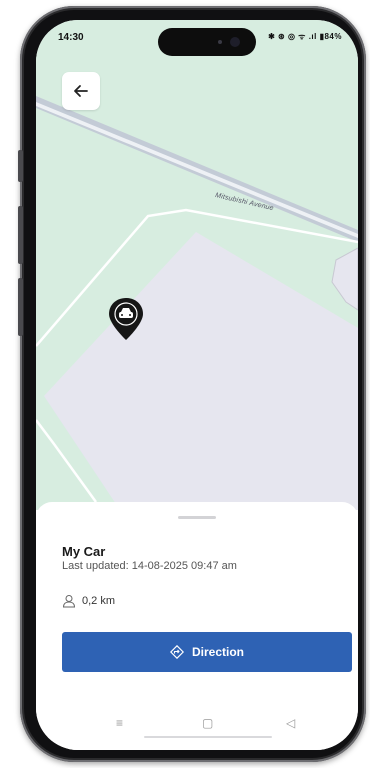 The height and width of the screenshot is (768, 370). I want to click on small-building, so click(344, 279).